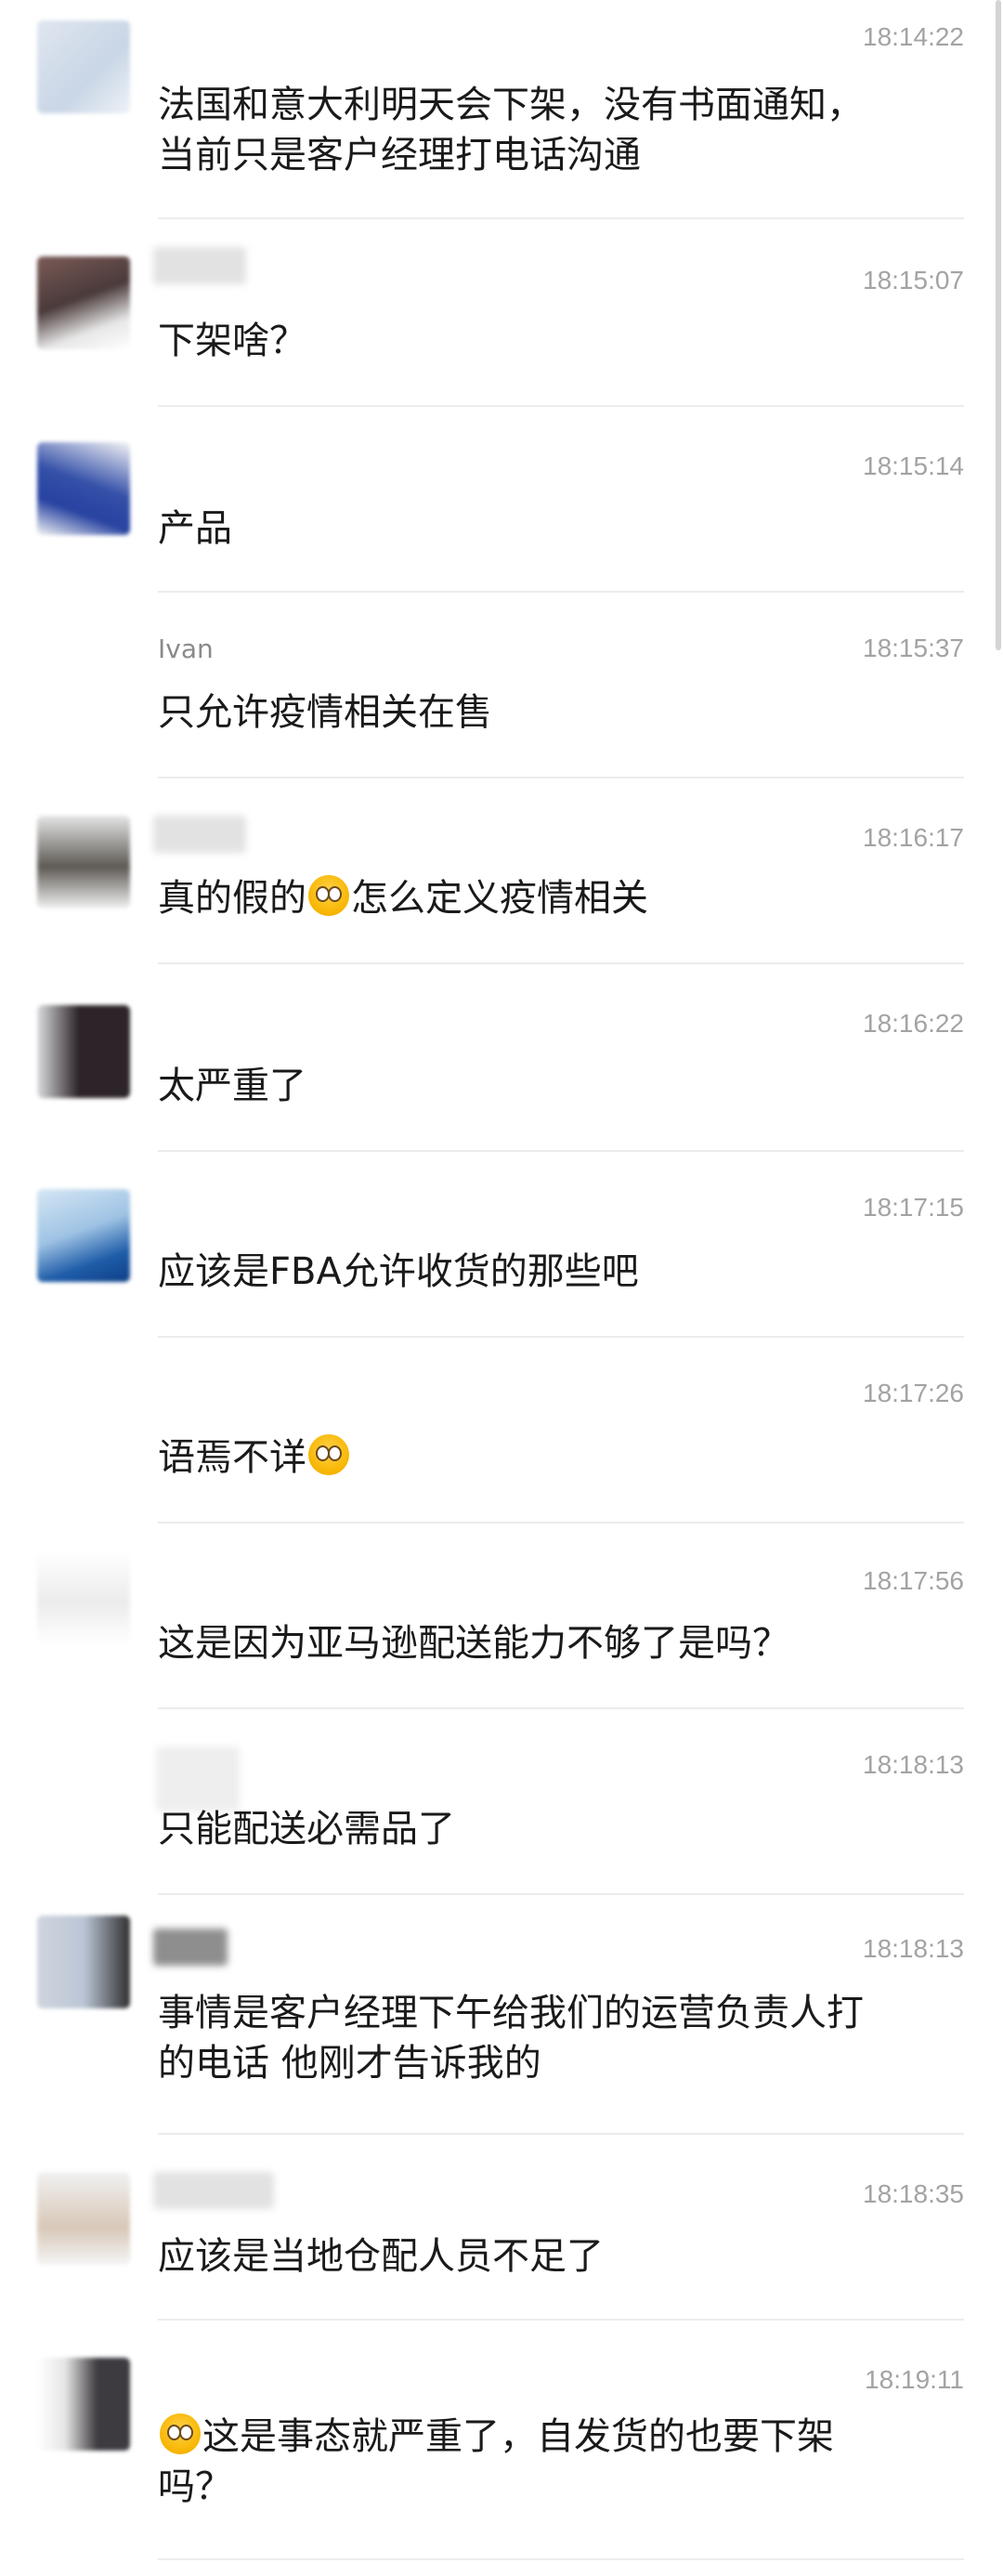 Image resolution: width=1003 pixels, height=2576 pixels. I want to click on message-line: 吗？, so click(195, 2486).